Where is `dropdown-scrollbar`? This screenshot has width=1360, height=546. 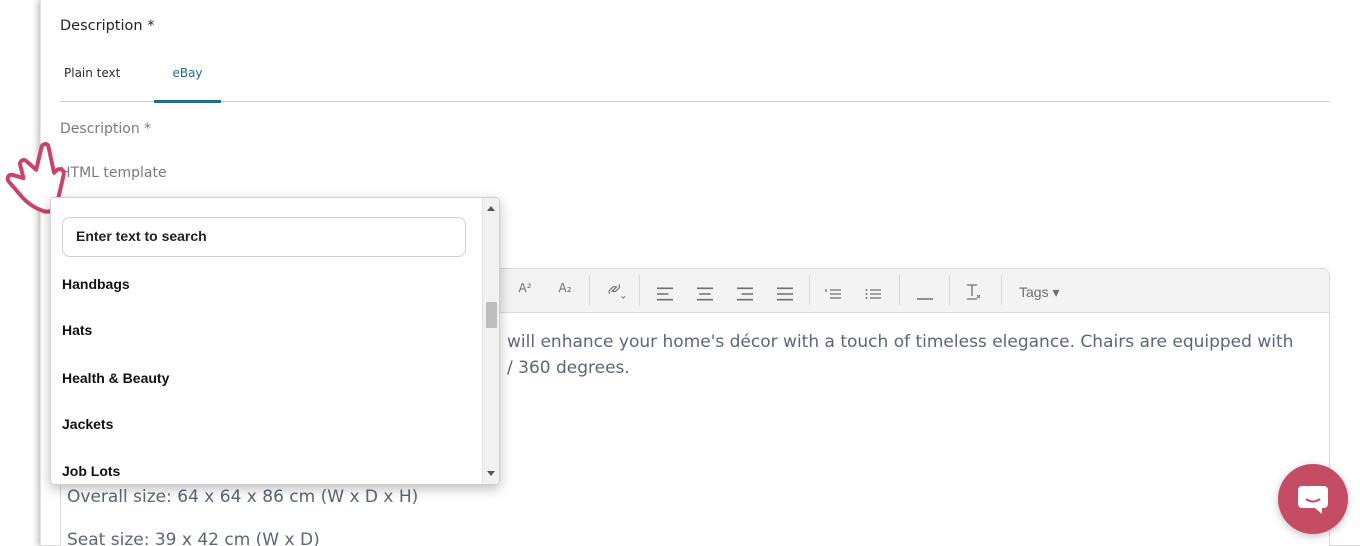 dropdown-scrollbar is located at coordinates (490, 341).